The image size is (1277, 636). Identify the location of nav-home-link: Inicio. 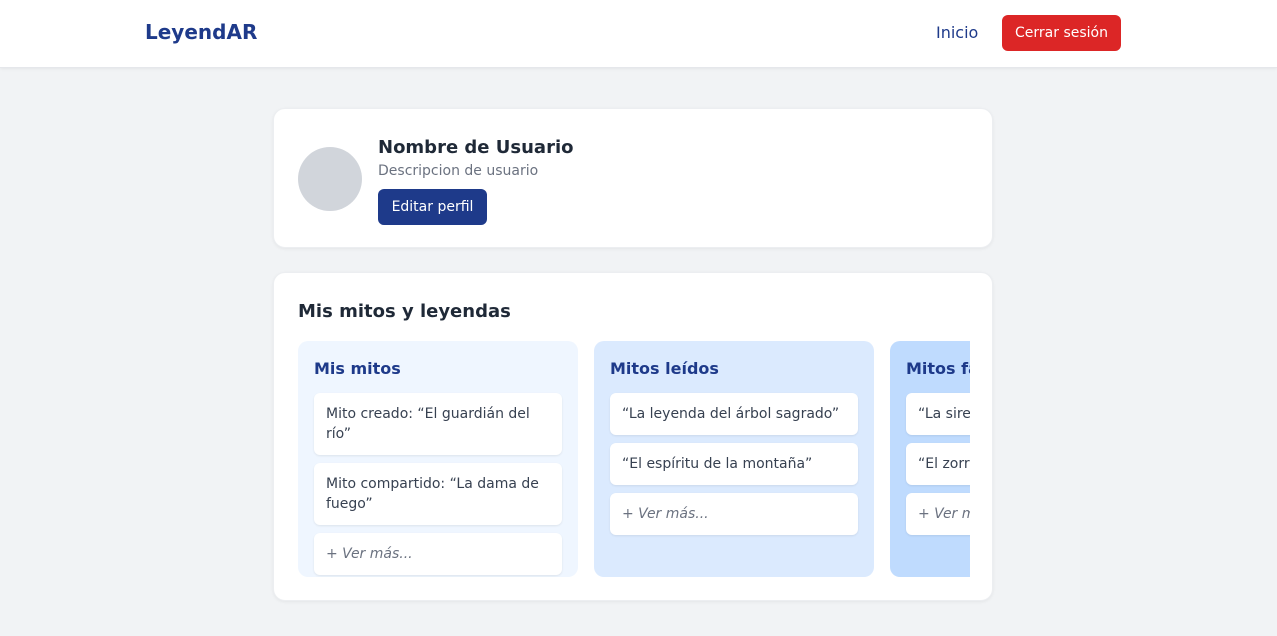
(957, 32).